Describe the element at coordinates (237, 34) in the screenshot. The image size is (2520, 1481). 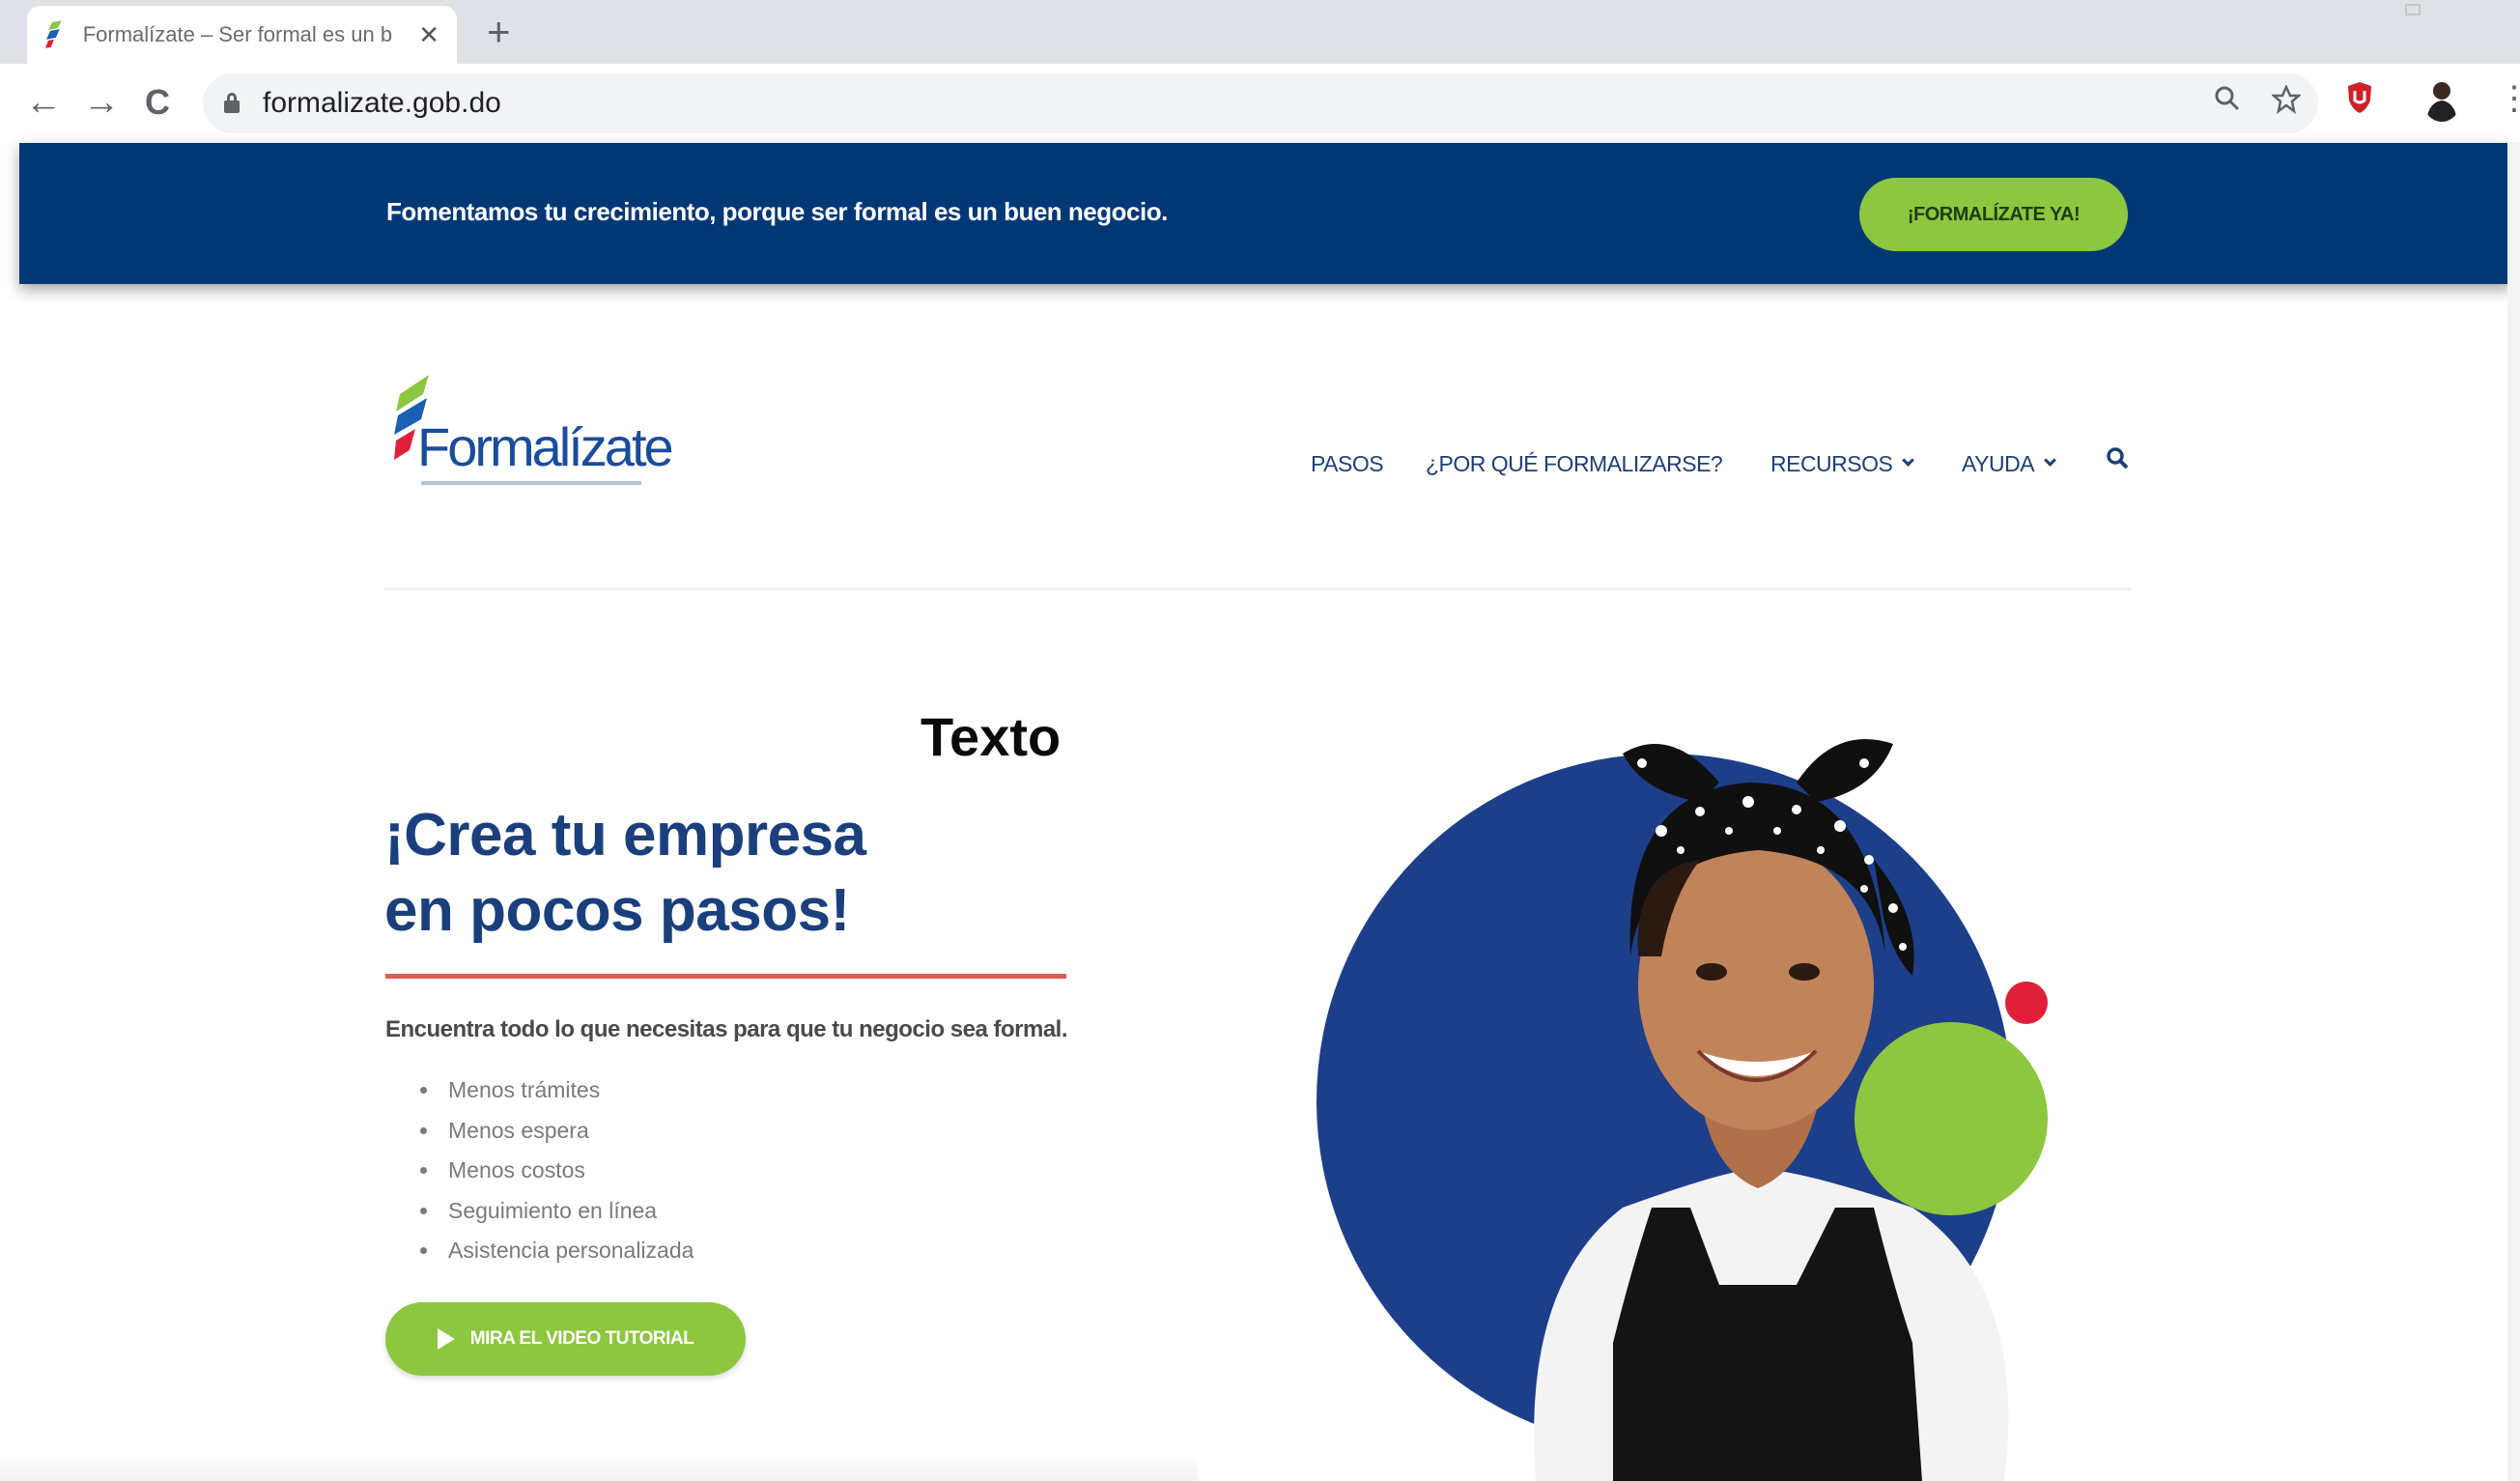
I see `tab-title: Formalízate – Ser formal es un b` at that location.